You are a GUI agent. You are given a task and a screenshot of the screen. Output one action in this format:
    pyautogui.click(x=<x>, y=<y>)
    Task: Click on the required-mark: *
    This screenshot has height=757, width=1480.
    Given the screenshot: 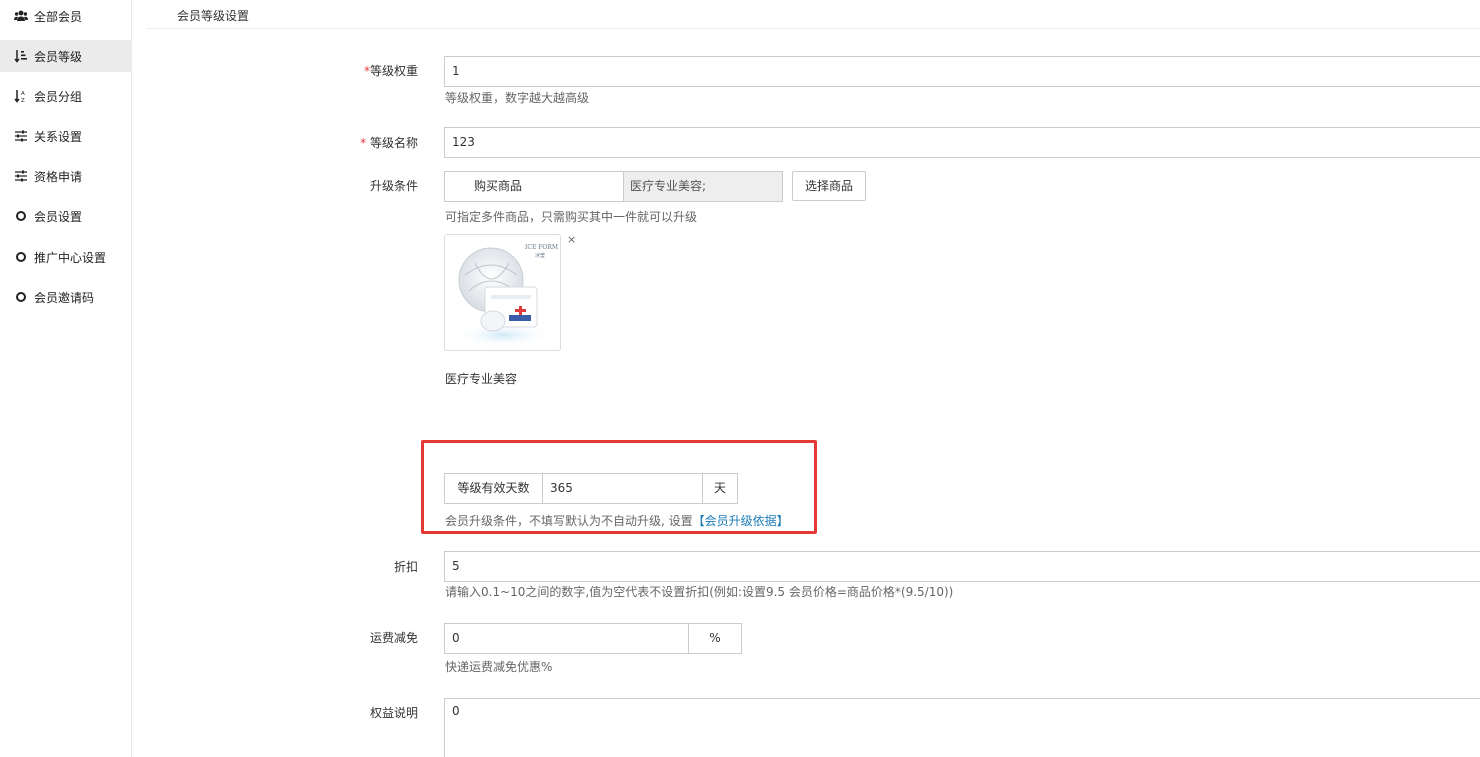 What is the action you would take?
    pyautogui.click(x=363, y=143)
    